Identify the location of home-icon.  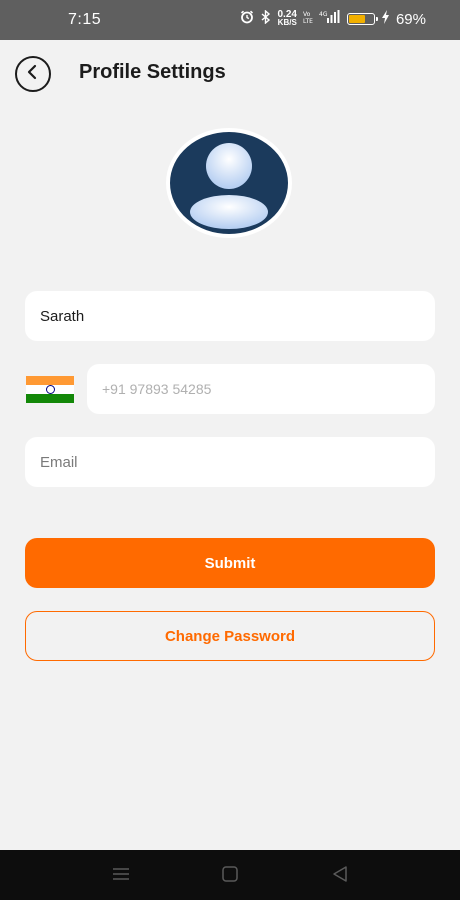
(230, 876).